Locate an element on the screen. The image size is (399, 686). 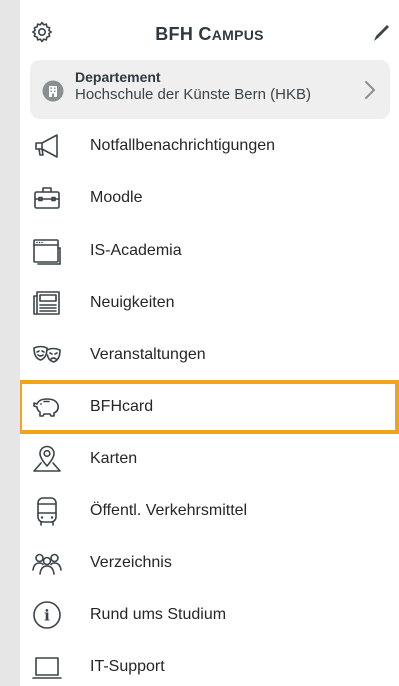
menu-item-neuigkeiten: Neuigkeiten is located at coordinates (209, 304).